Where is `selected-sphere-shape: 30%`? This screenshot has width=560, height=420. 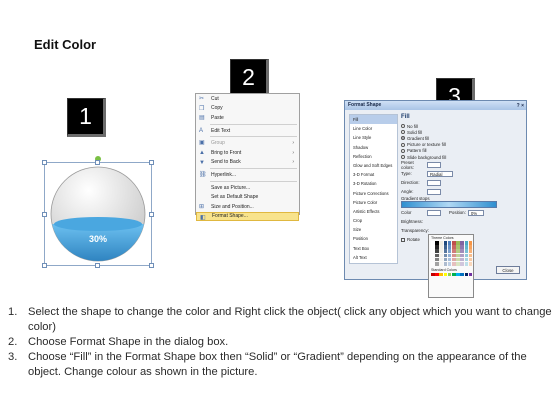 selected-sphere-shape: 30% is located at coordinates (98, 212).